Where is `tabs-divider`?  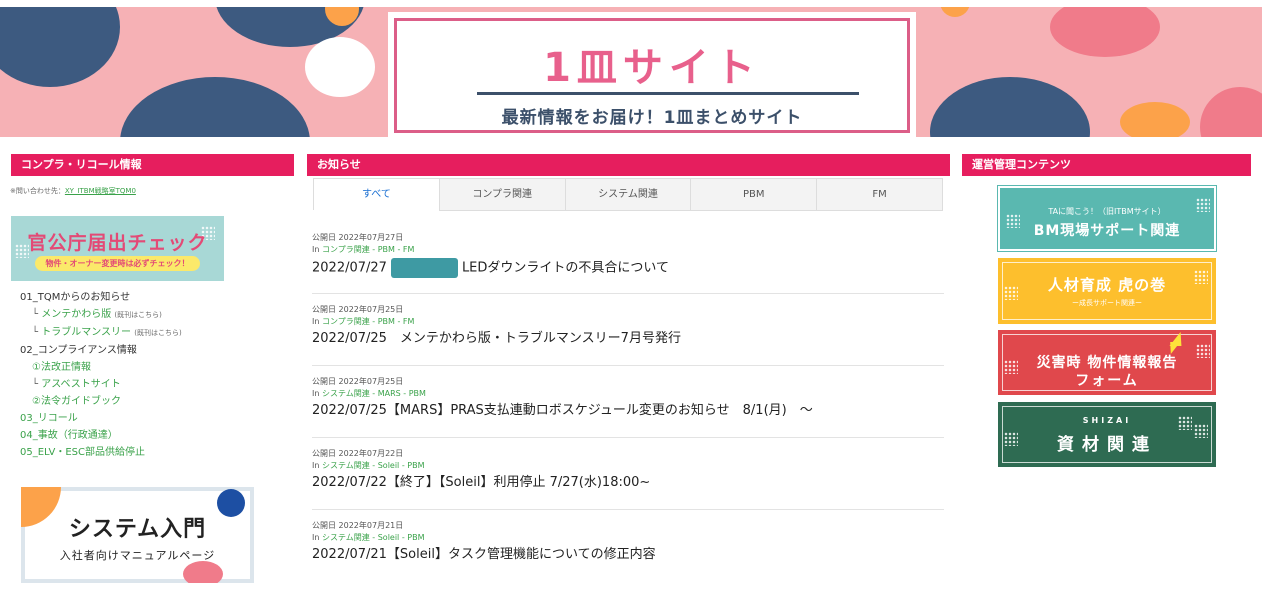
tabs-divider is located at coordinates (691, 210).